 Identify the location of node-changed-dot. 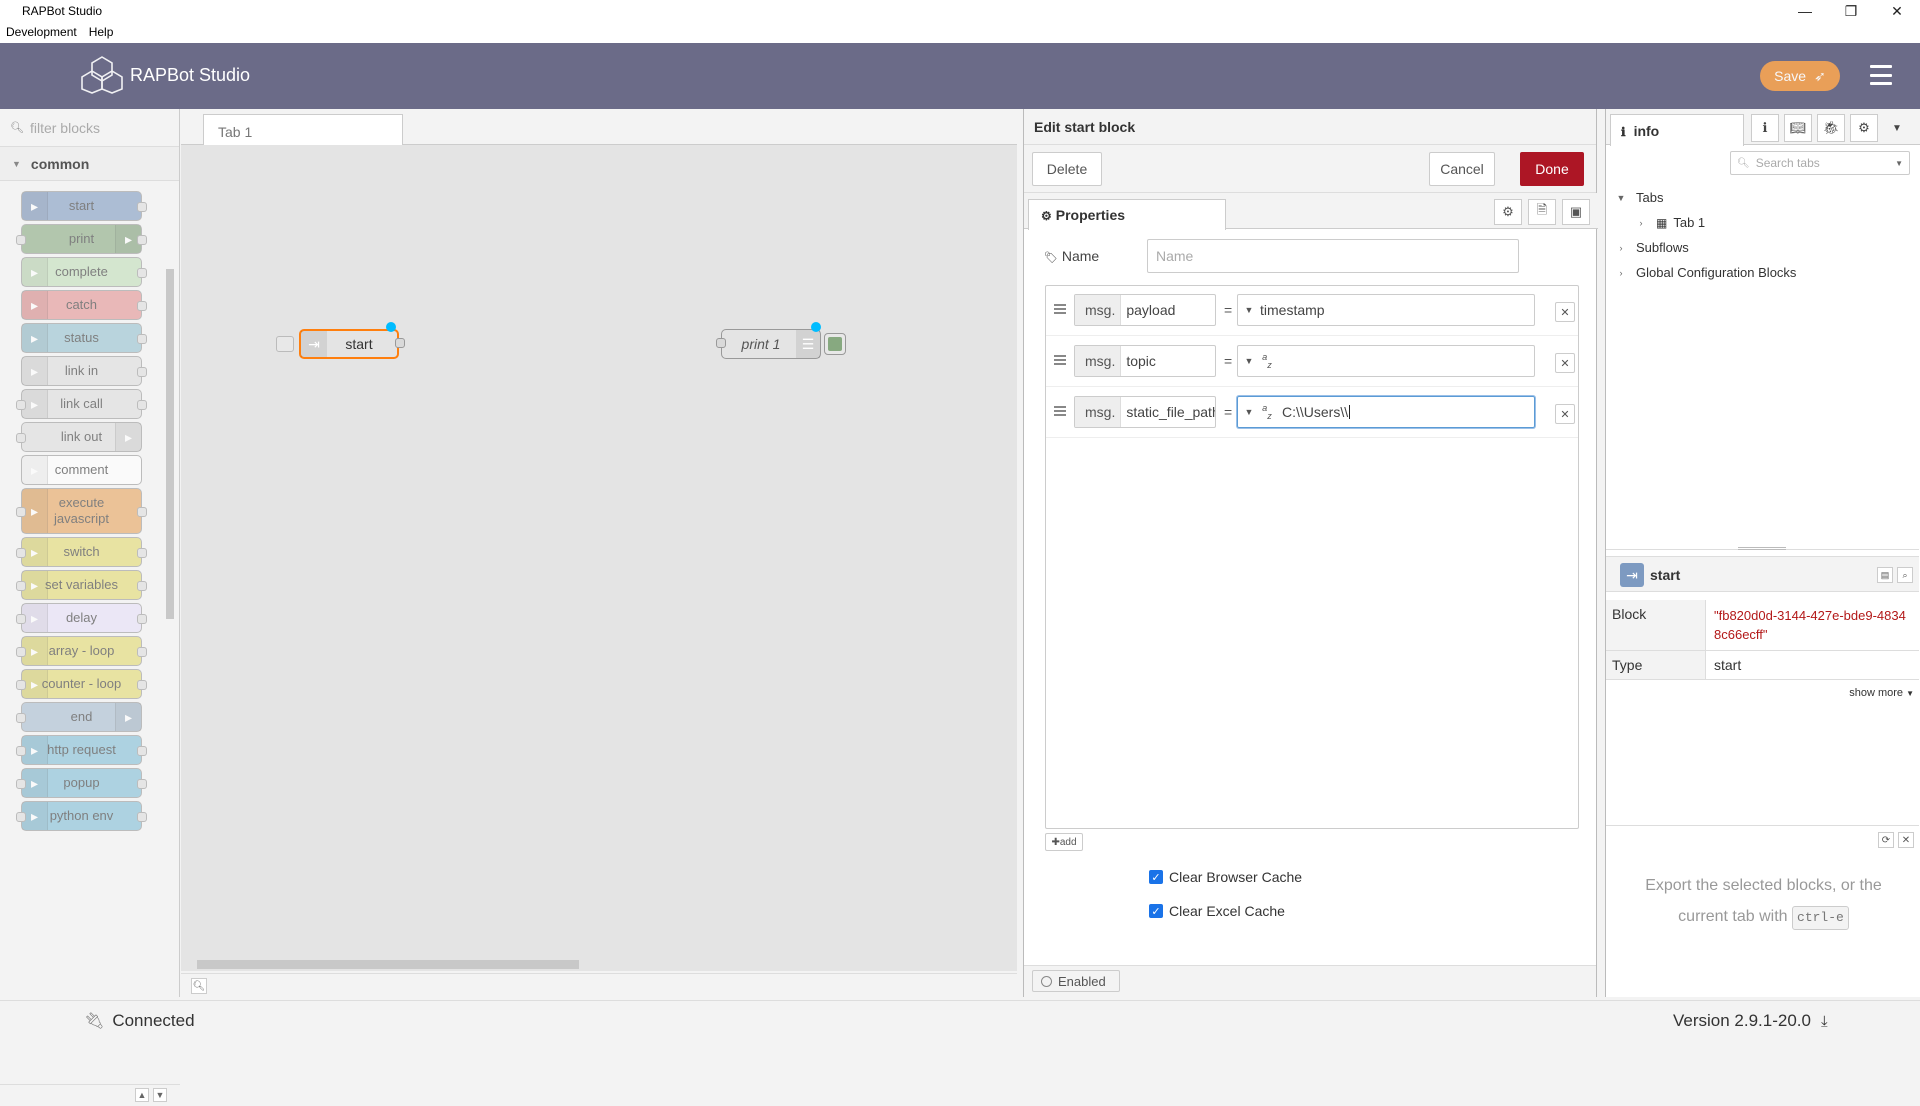
(816, 327).